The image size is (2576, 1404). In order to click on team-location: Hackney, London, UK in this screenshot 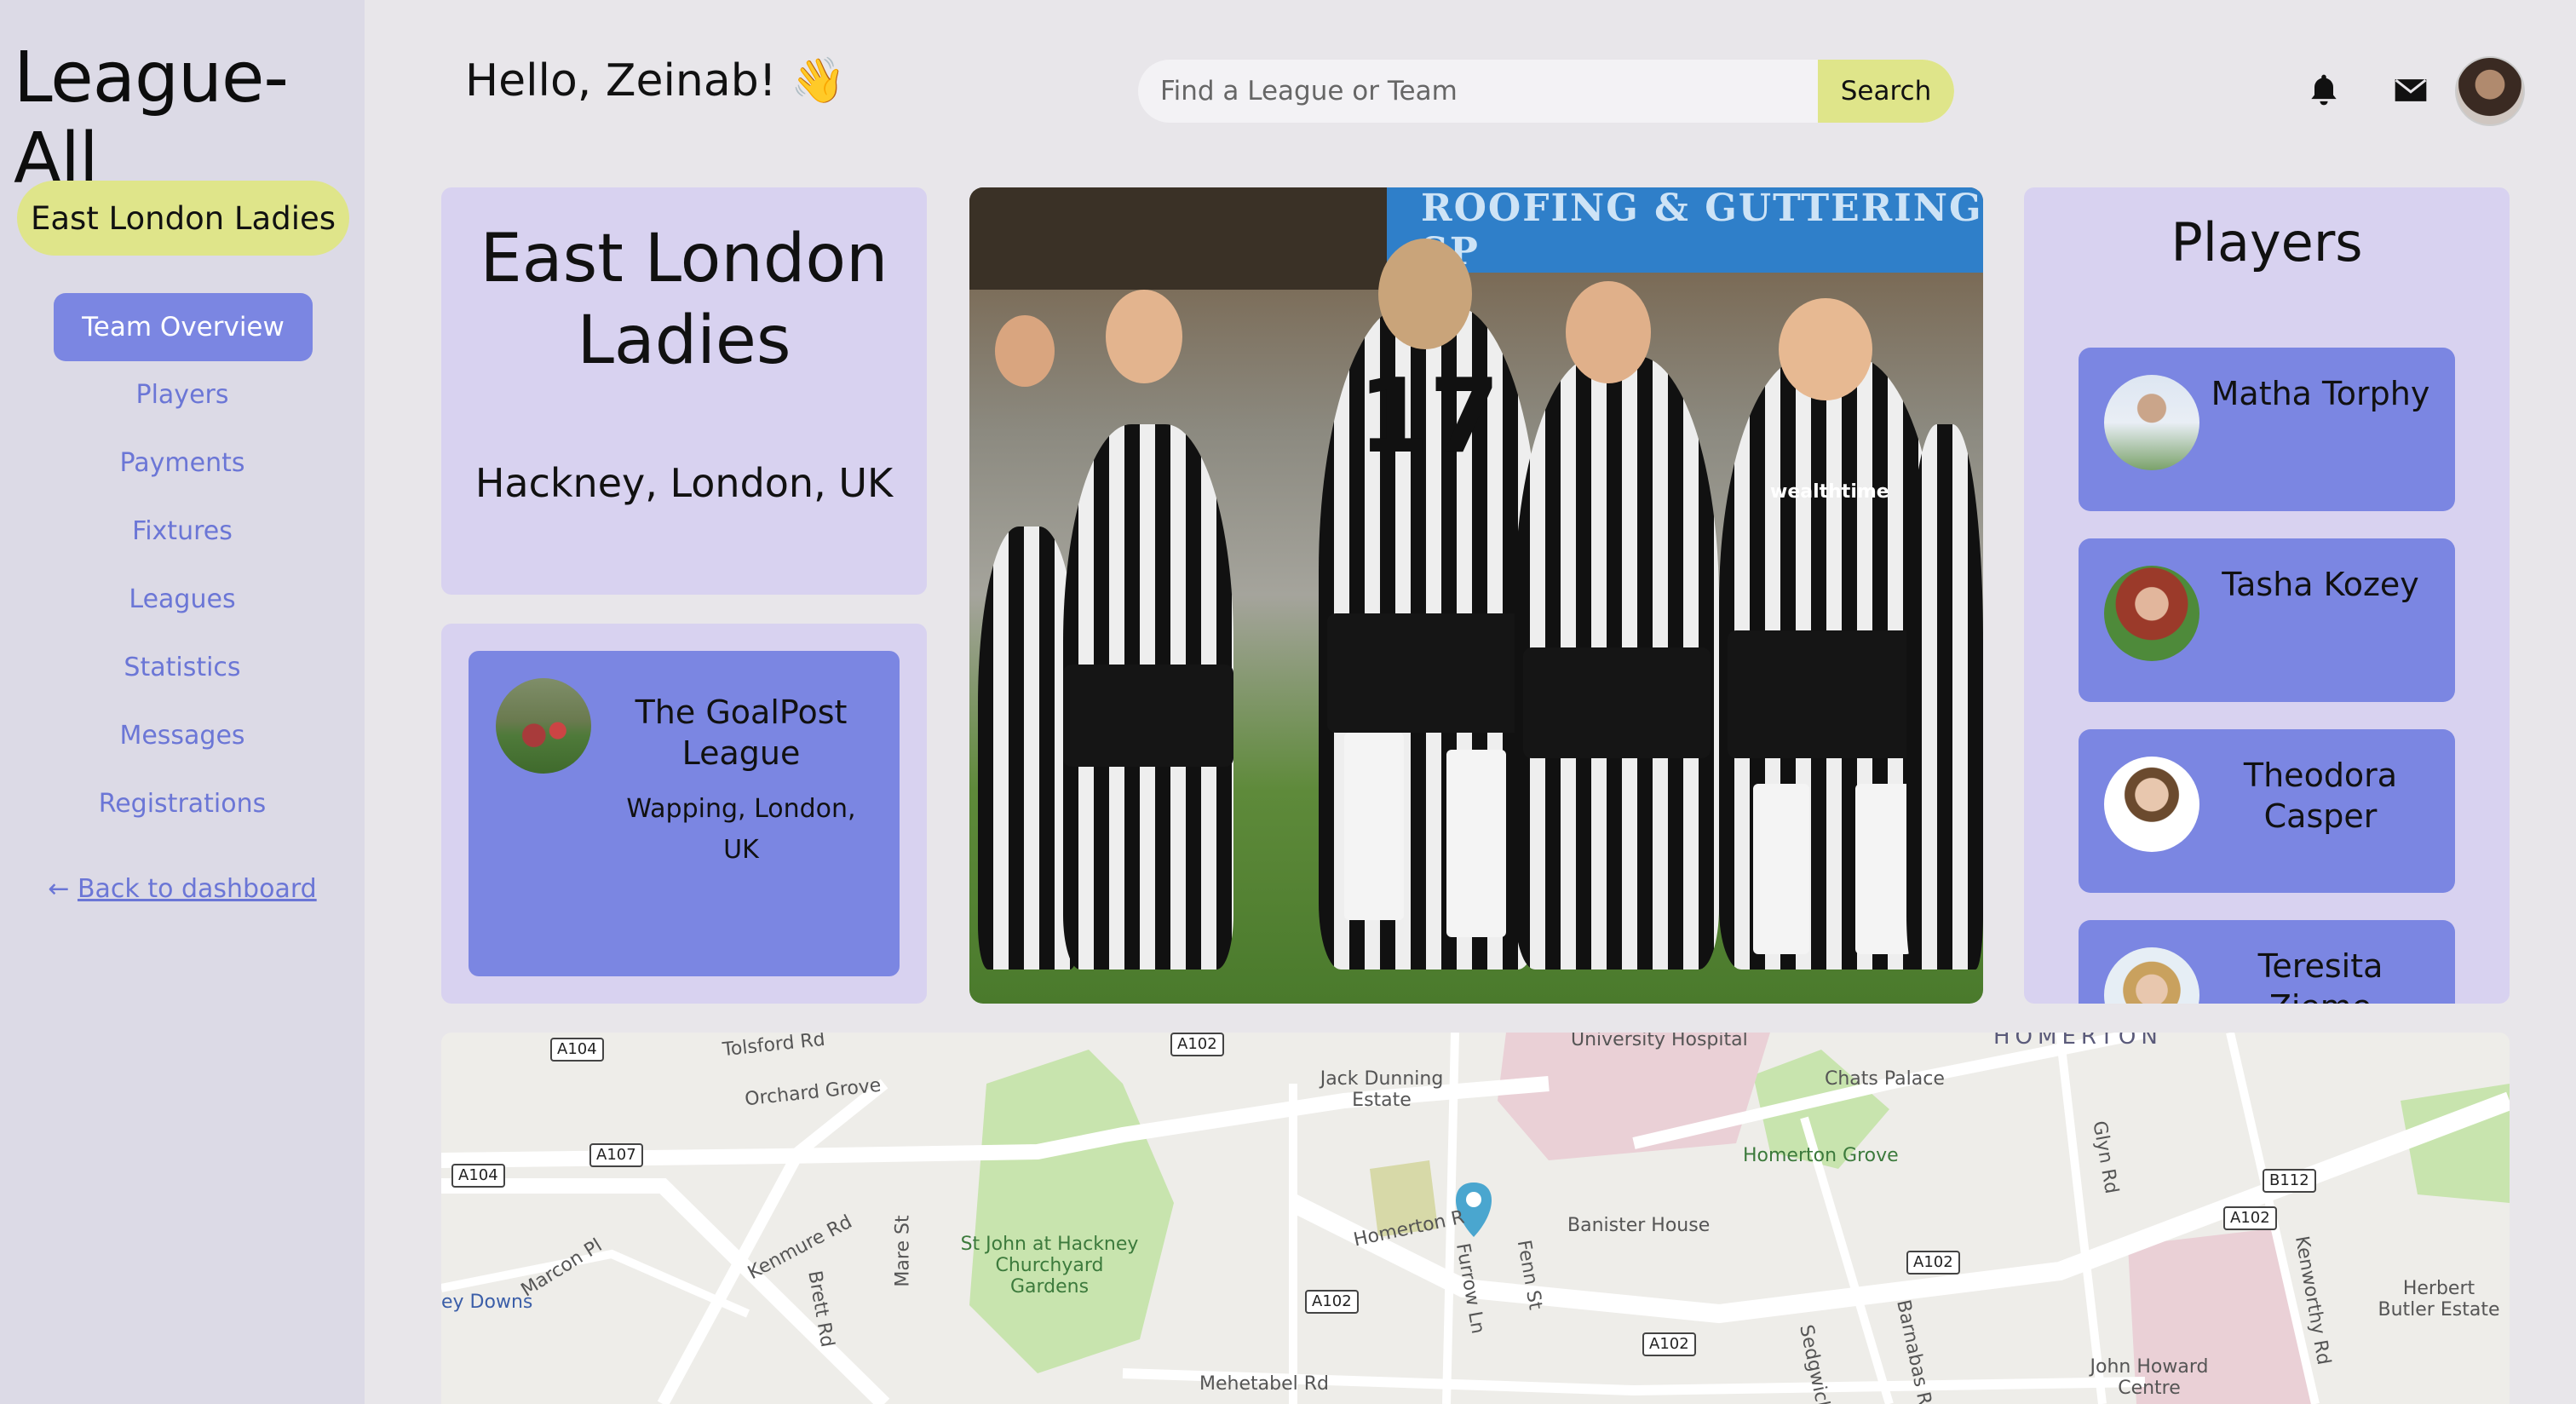, I will do `click(684, 483)`.